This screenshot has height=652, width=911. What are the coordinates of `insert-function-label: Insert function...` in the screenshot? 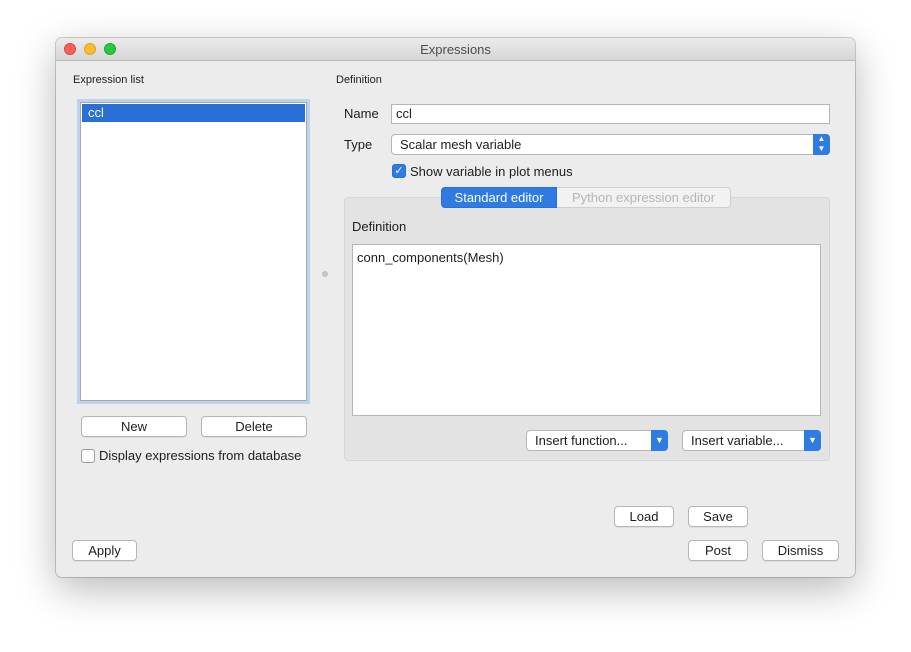 It's located at (581, 440).